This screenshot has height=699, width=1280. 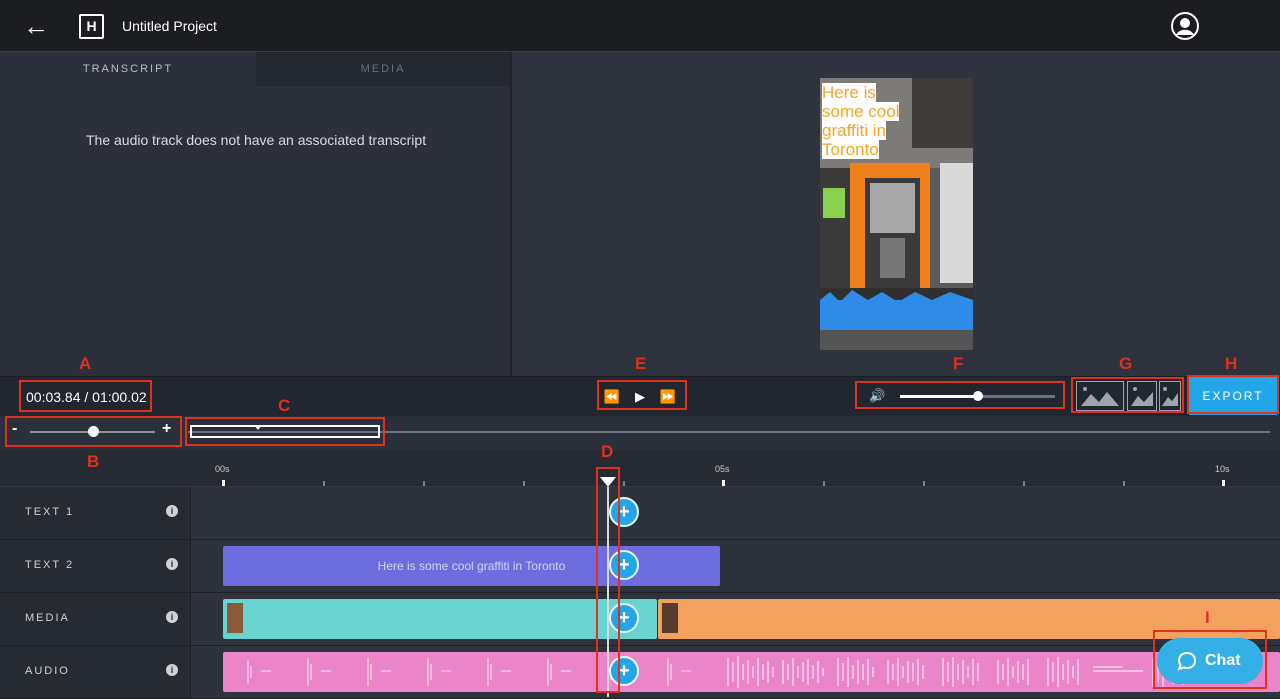 I want to click on overlay-line: Here is, so click(x=849, y=92).